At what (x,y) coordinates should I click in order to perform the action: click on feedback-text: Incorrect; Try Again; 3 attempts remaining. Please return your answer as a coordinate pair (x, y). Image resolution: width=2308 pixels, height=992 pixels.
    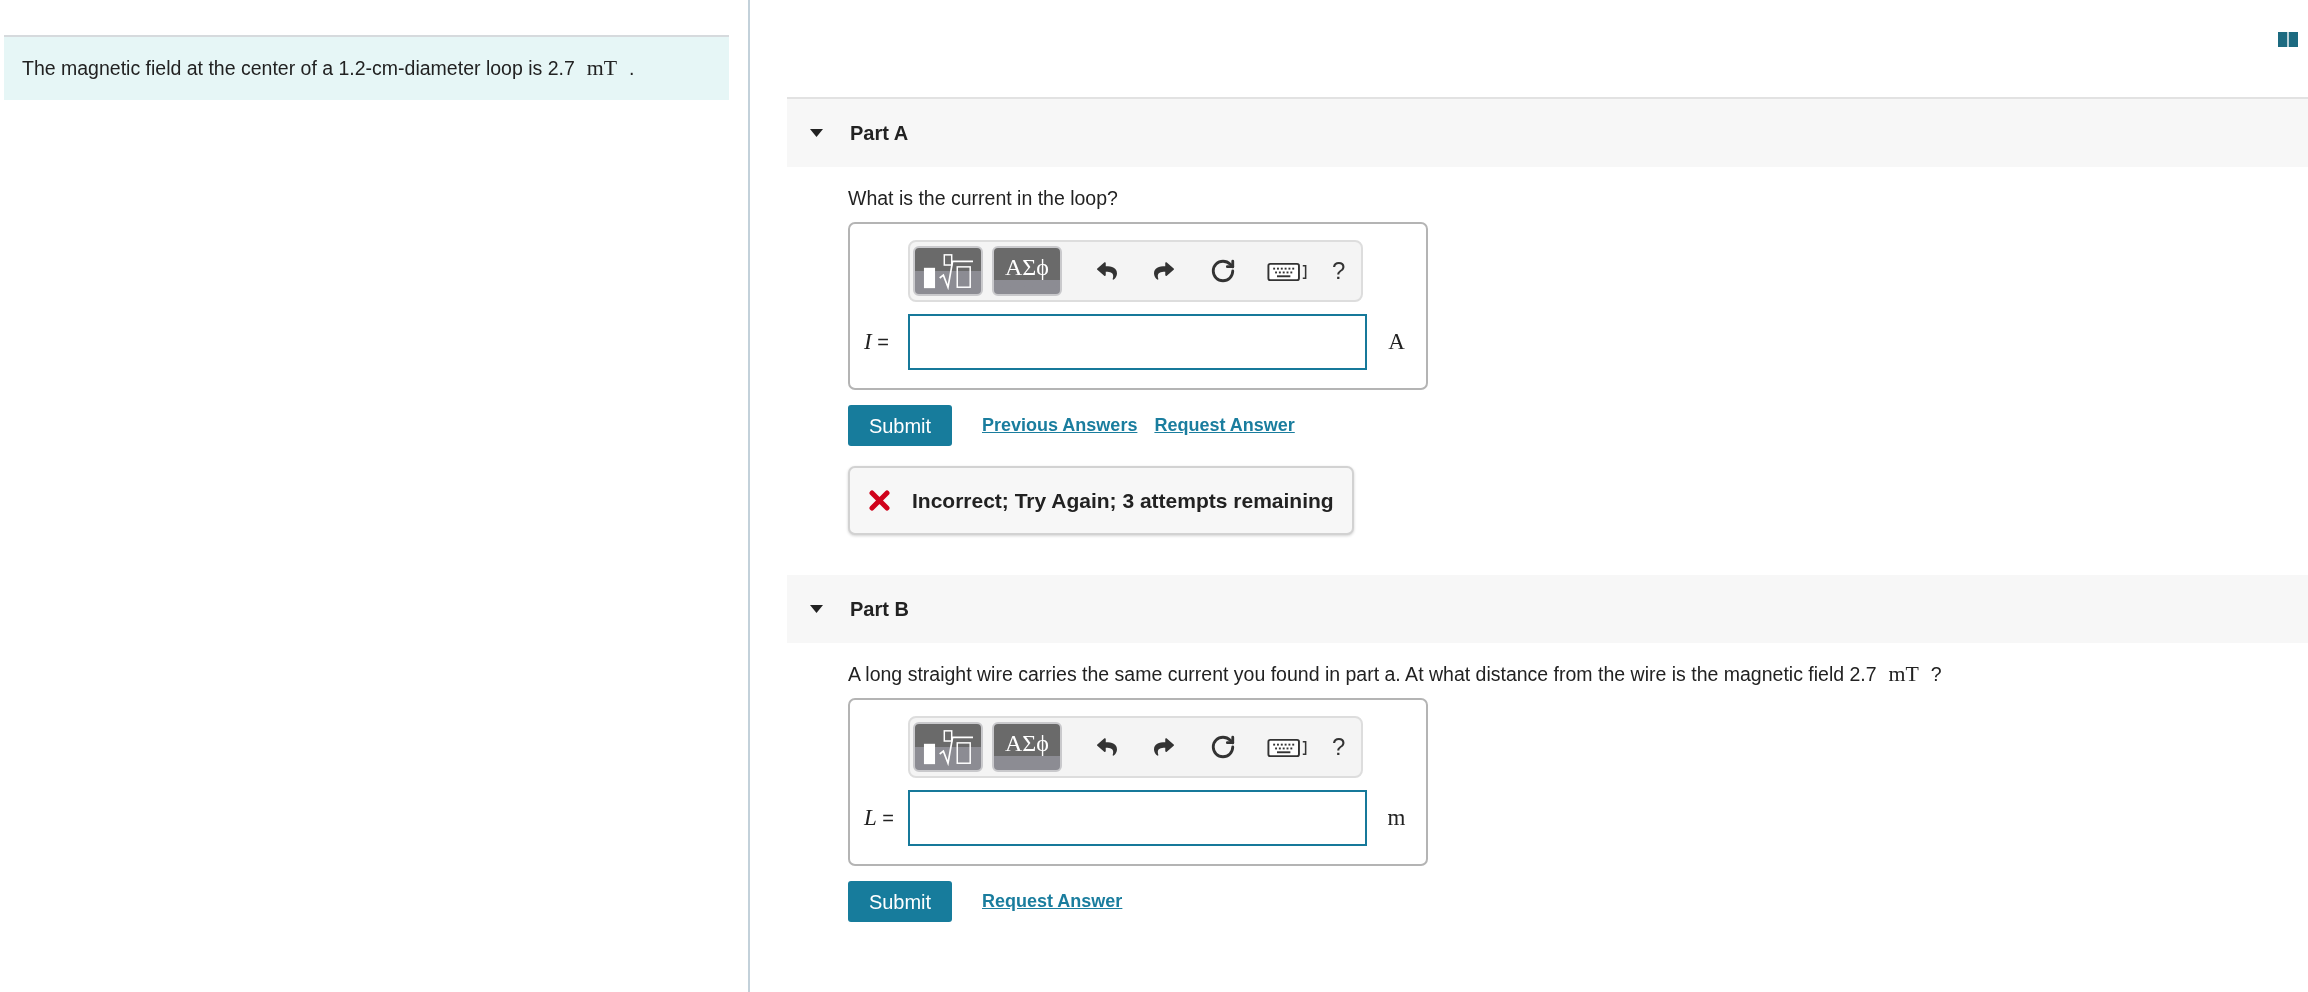
    Looking at the image, I should click on (1123, 500).